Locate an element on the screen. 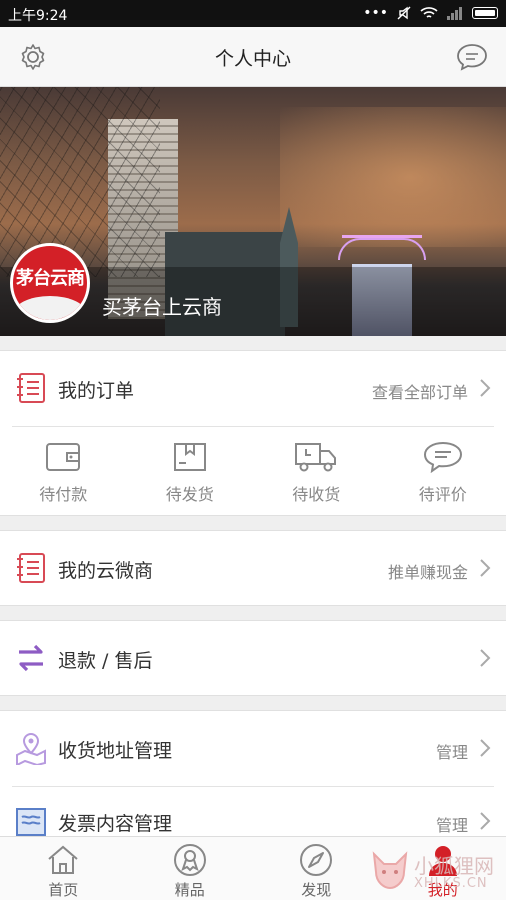  banner-tree is located at coordinates (80, 182).